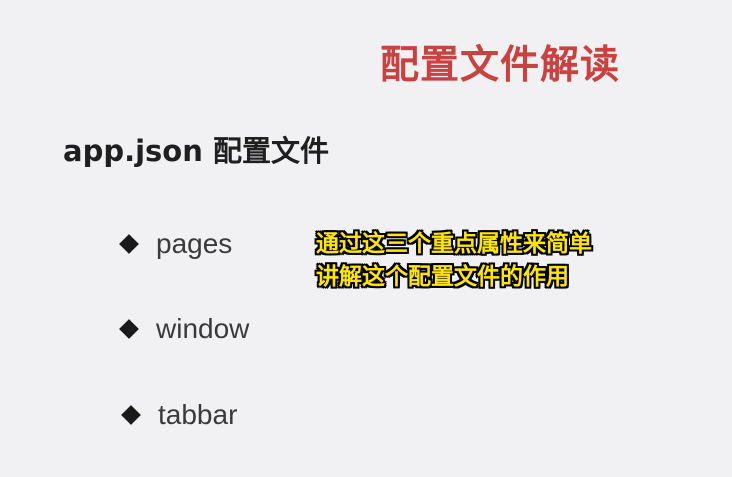 Image resolution: width=732 pixels, height=477 pixels. I want to click on section-heading: app.json 配置文件, so click(196, 151).